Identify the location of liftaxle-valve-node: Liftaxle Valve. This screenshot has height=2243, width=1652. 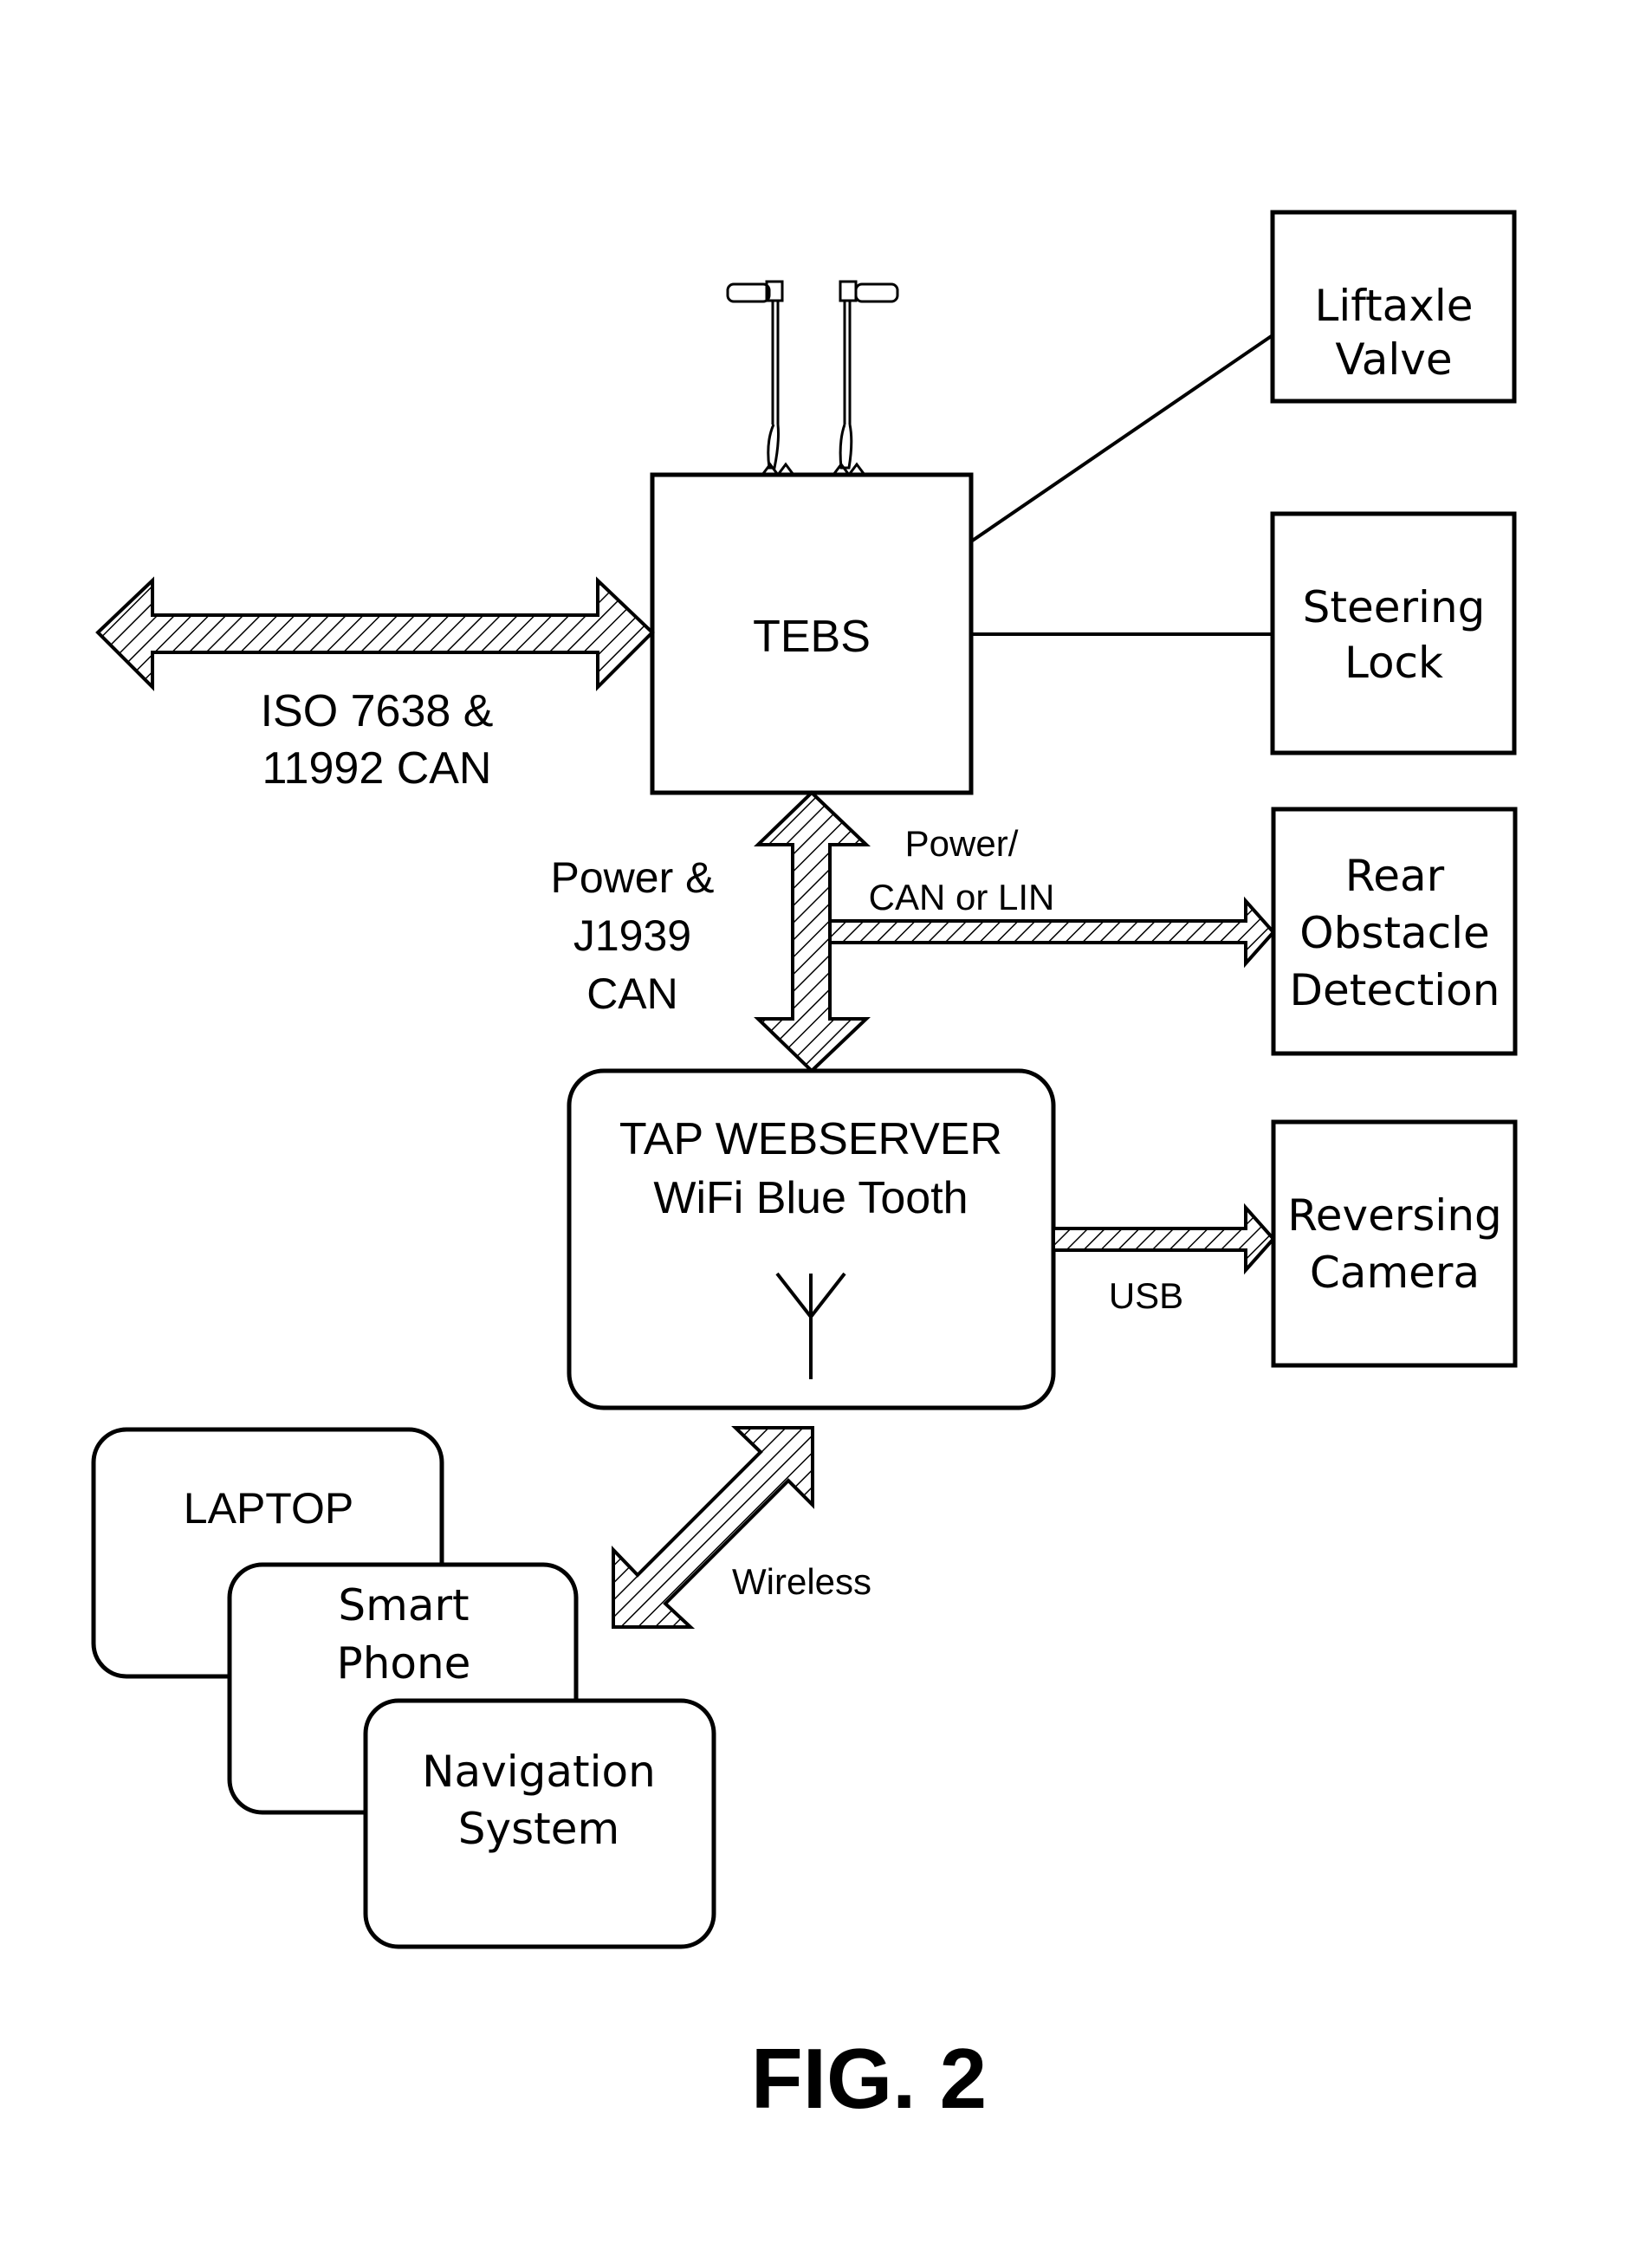
(1393, 307).